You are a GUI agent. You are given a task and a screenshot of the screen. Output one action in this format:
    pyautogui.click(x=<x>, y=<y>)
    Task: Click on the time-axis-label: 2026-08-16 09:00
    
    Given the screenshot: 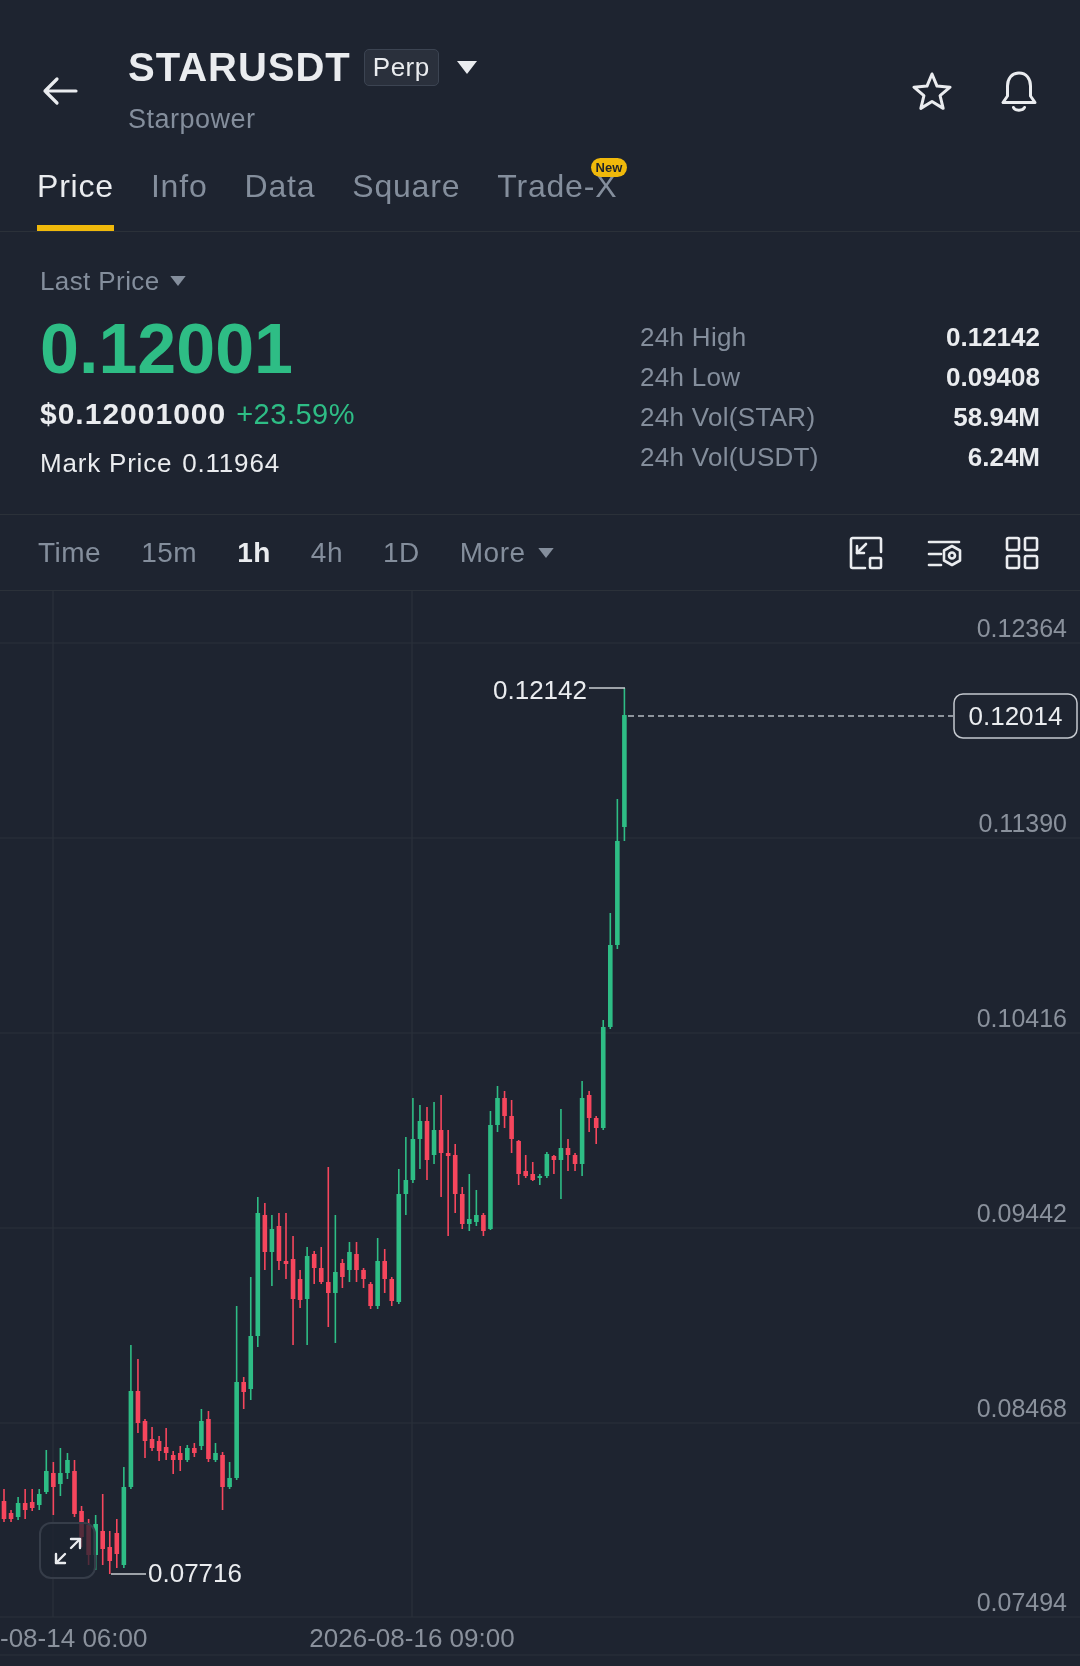 What is the action you would take?
    pyautogui.click(x=412, y=1638)
    